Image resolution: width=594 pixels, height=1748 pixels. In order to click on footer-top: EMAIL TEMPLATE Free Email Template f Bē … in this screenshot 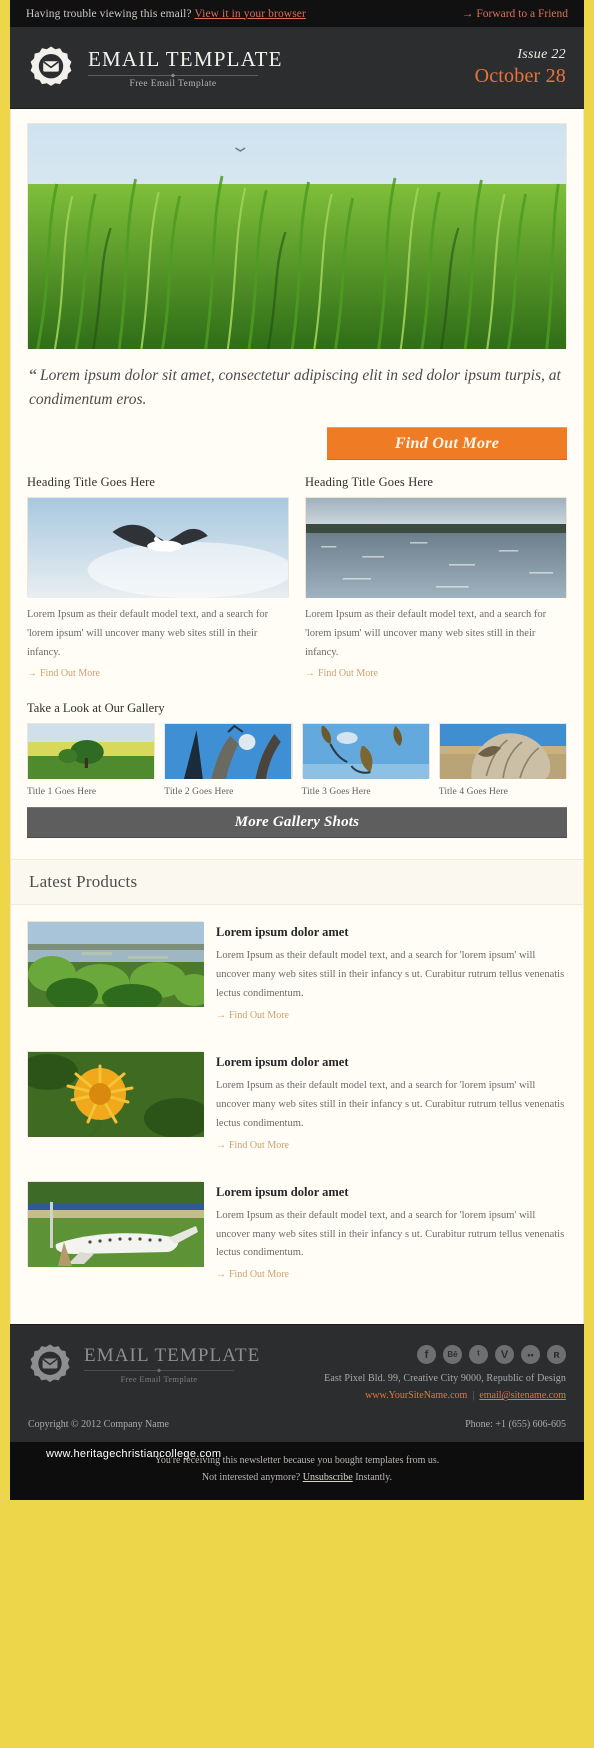, I will do `click(297, 1372)`.